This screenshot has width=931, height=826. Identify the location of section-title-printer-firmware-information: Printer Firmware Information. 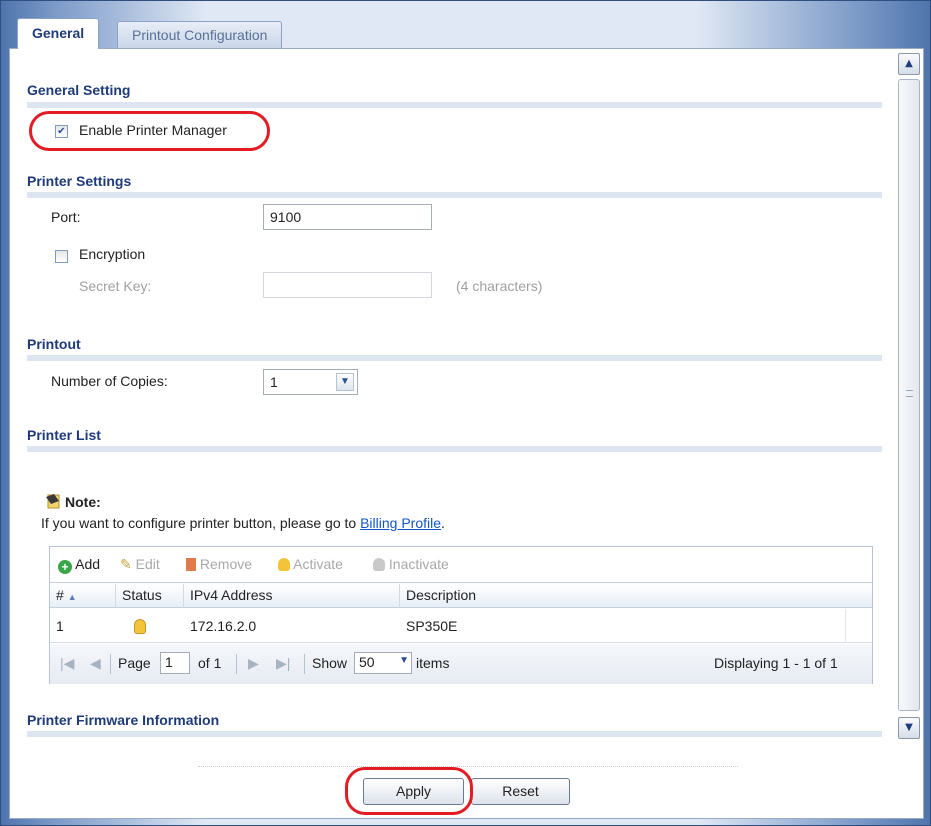
(123, 720).